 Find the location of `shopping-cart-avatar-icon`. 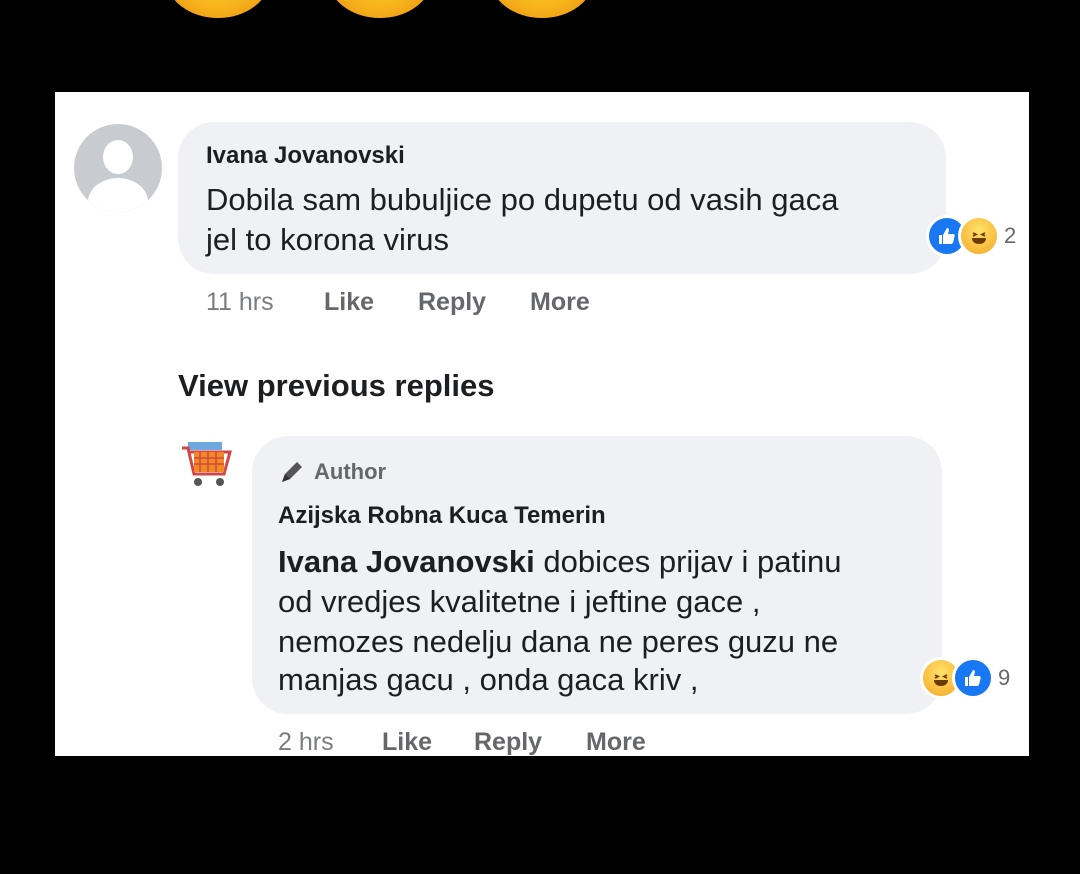

shopping-cart-avatar-icon is located at coordinates (208, 464).